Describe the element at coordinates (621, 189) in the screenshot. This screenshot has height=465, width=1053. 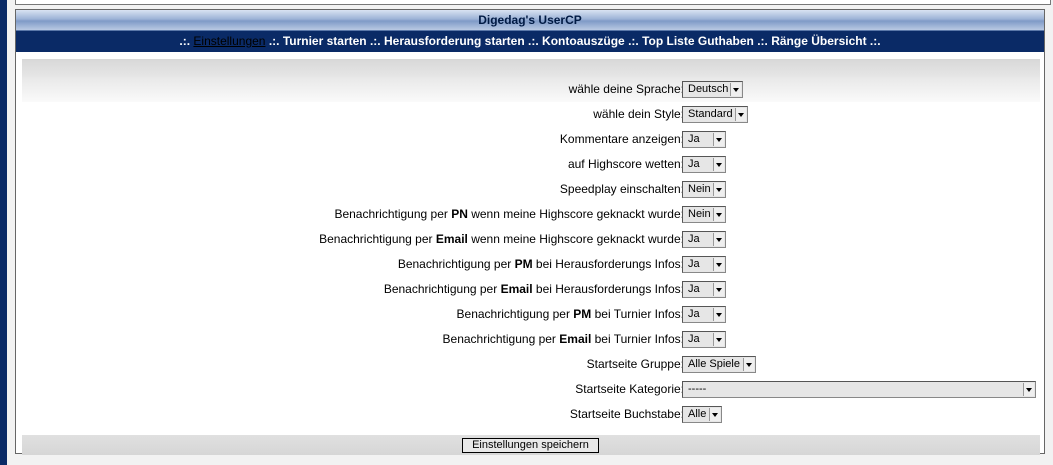
I see `setting-label: Speedplay einschalten:` at that location.